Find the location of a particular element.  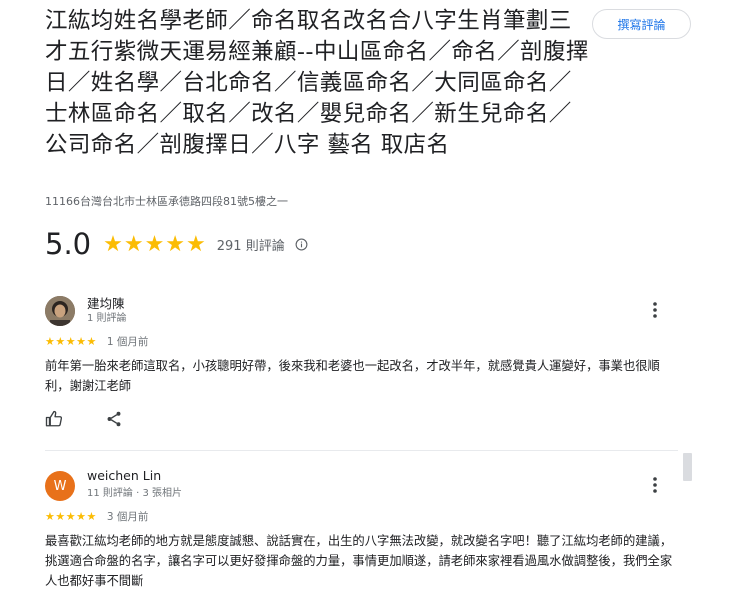

thumb-up-icon is located at coordinates (54, 419).